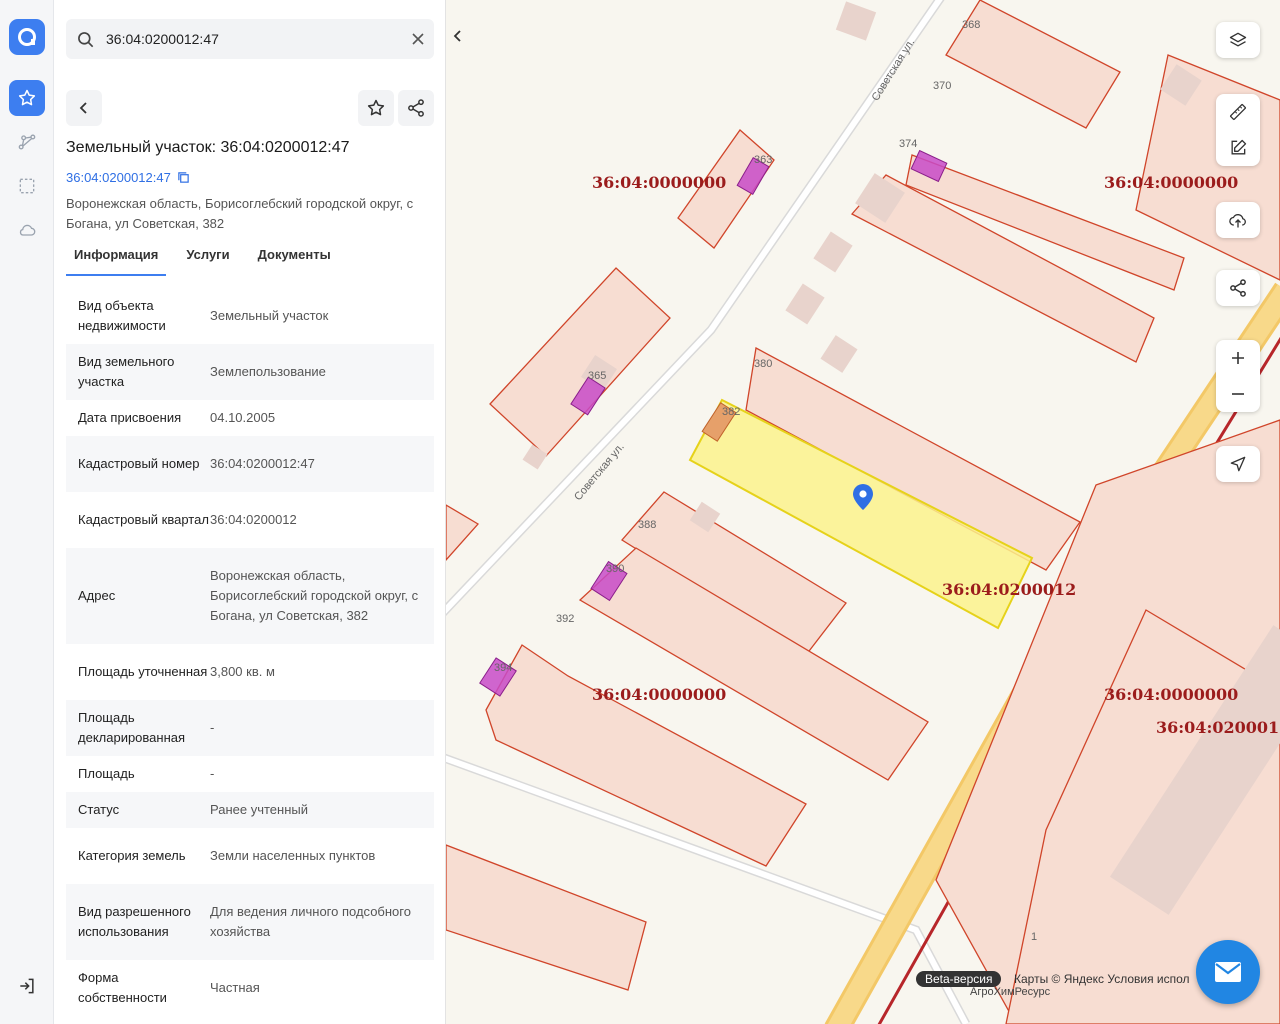  I want to click on house-number: 368, so click(971, 25).